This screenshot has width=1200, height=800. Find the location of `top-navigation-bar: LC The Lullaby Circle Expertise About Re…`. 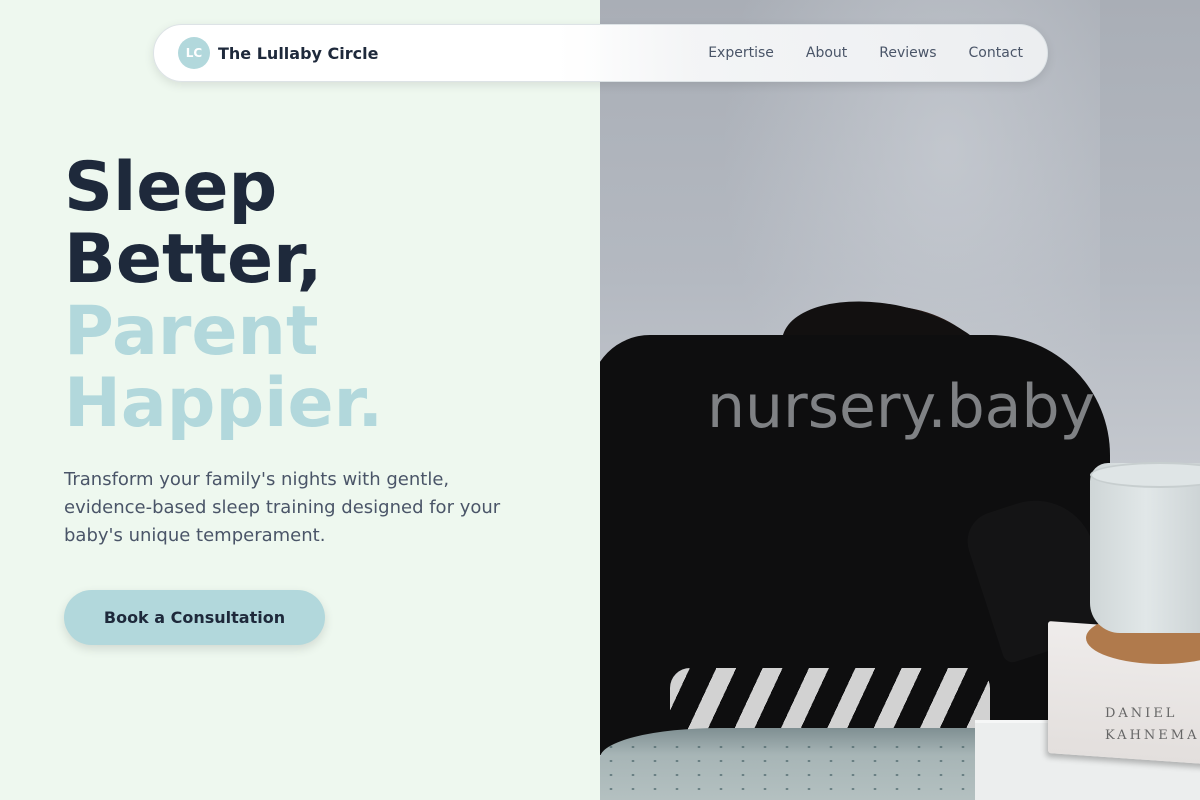

top-navigation-bar: LC The Lullaby Circle Expertise About Re… is located at coordinates (600, 53).